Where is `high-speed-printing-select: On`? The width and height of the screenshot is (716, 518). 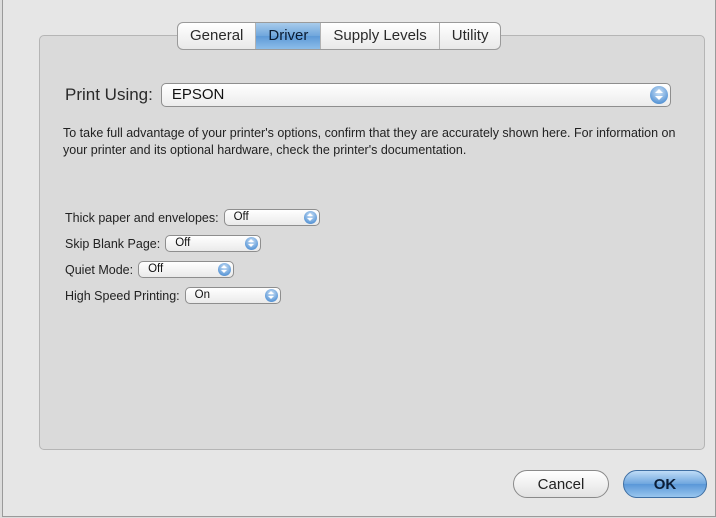 high-speed-printing-select: On is located at coordinates (232, 295).